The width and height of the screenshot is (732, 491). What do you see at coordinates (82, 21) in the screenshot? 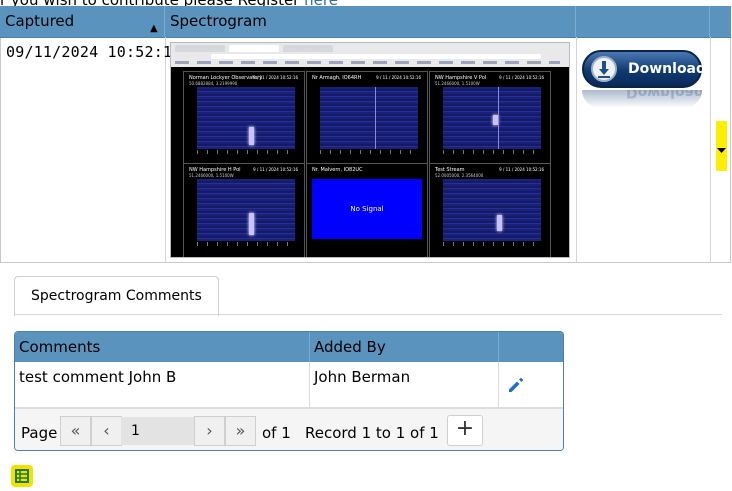
I see `column-header-captured: Captured ▲` at bounding box center [82, 21].